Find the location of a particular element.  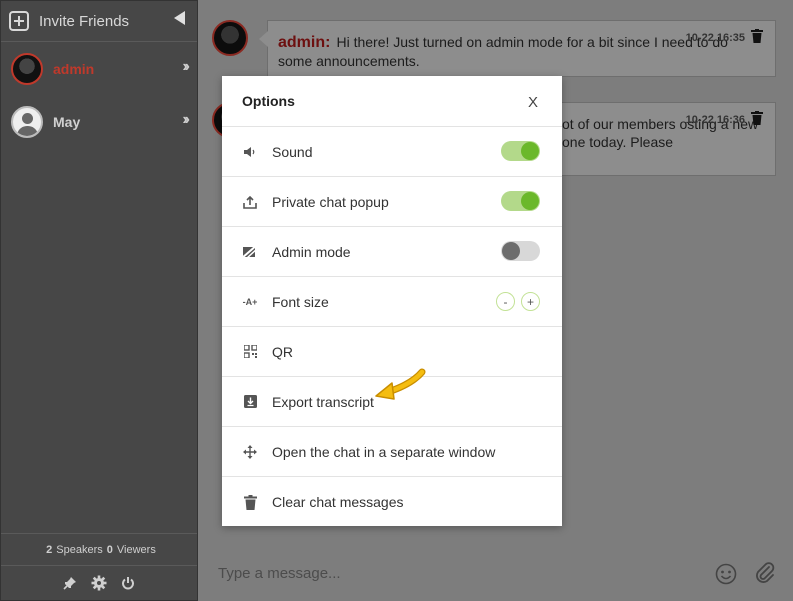

invite-friends-button: Invite Friends is located at coordinates (99, 21).